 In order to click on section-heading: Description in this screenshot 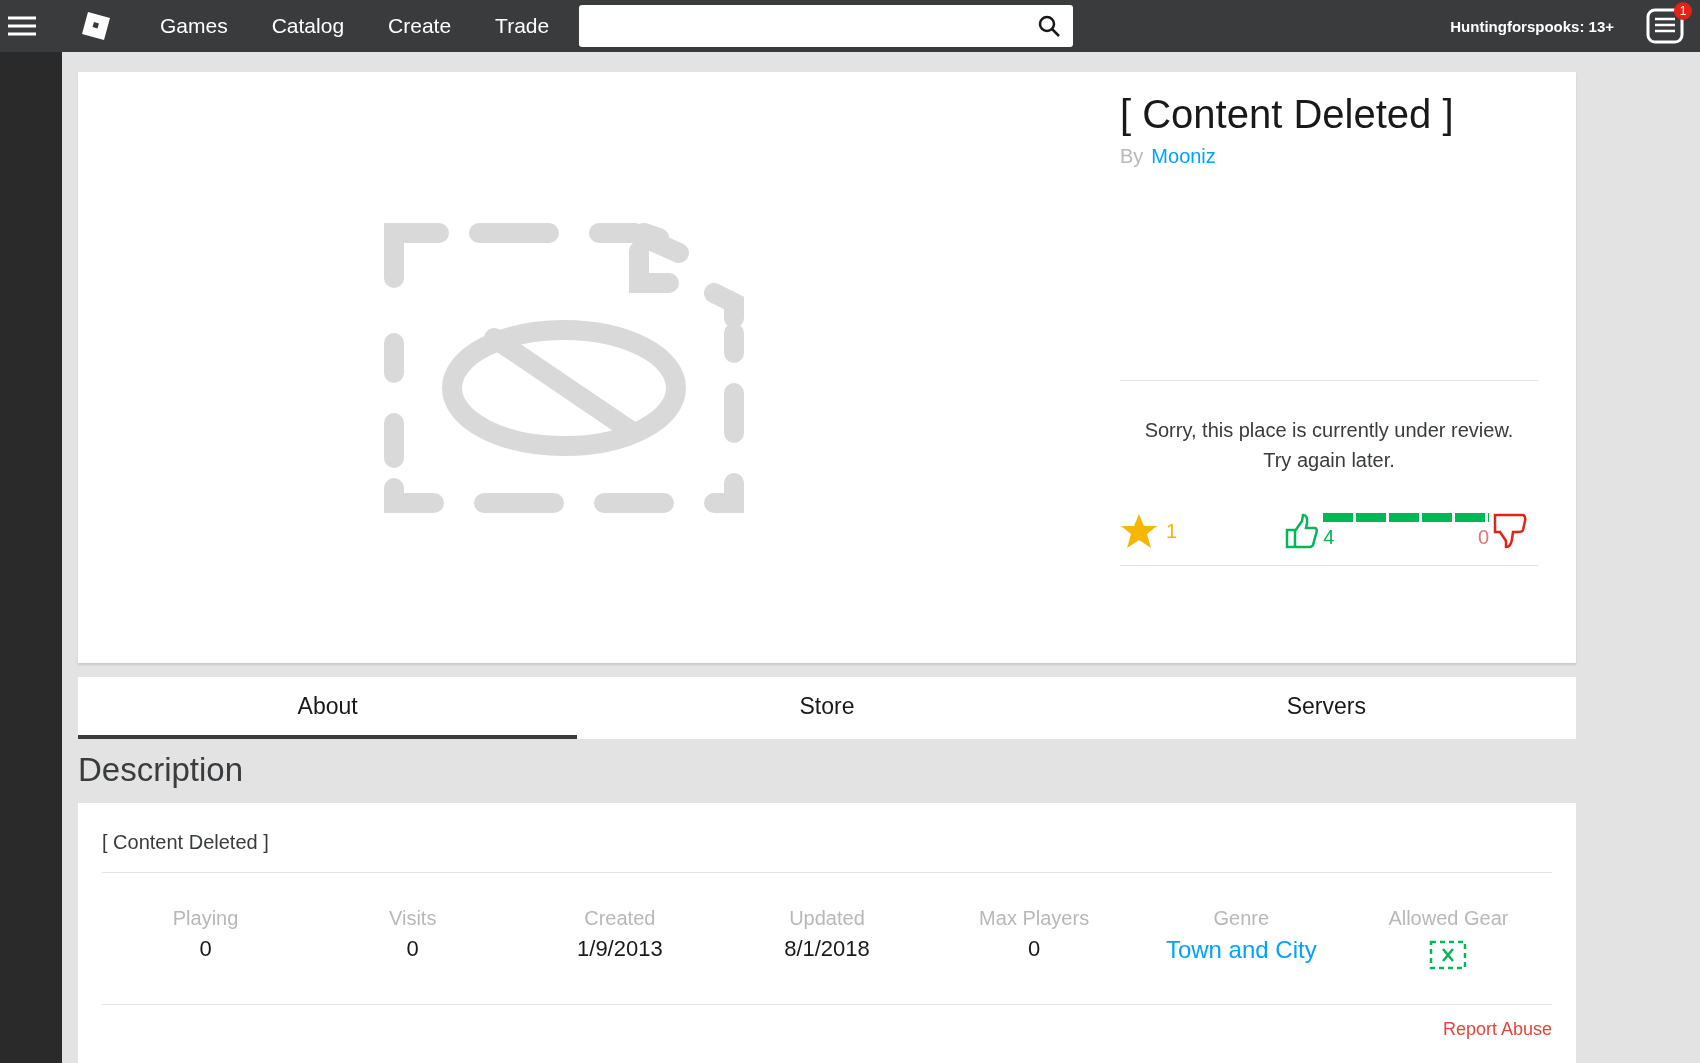, I will do `click(161, 770)`.